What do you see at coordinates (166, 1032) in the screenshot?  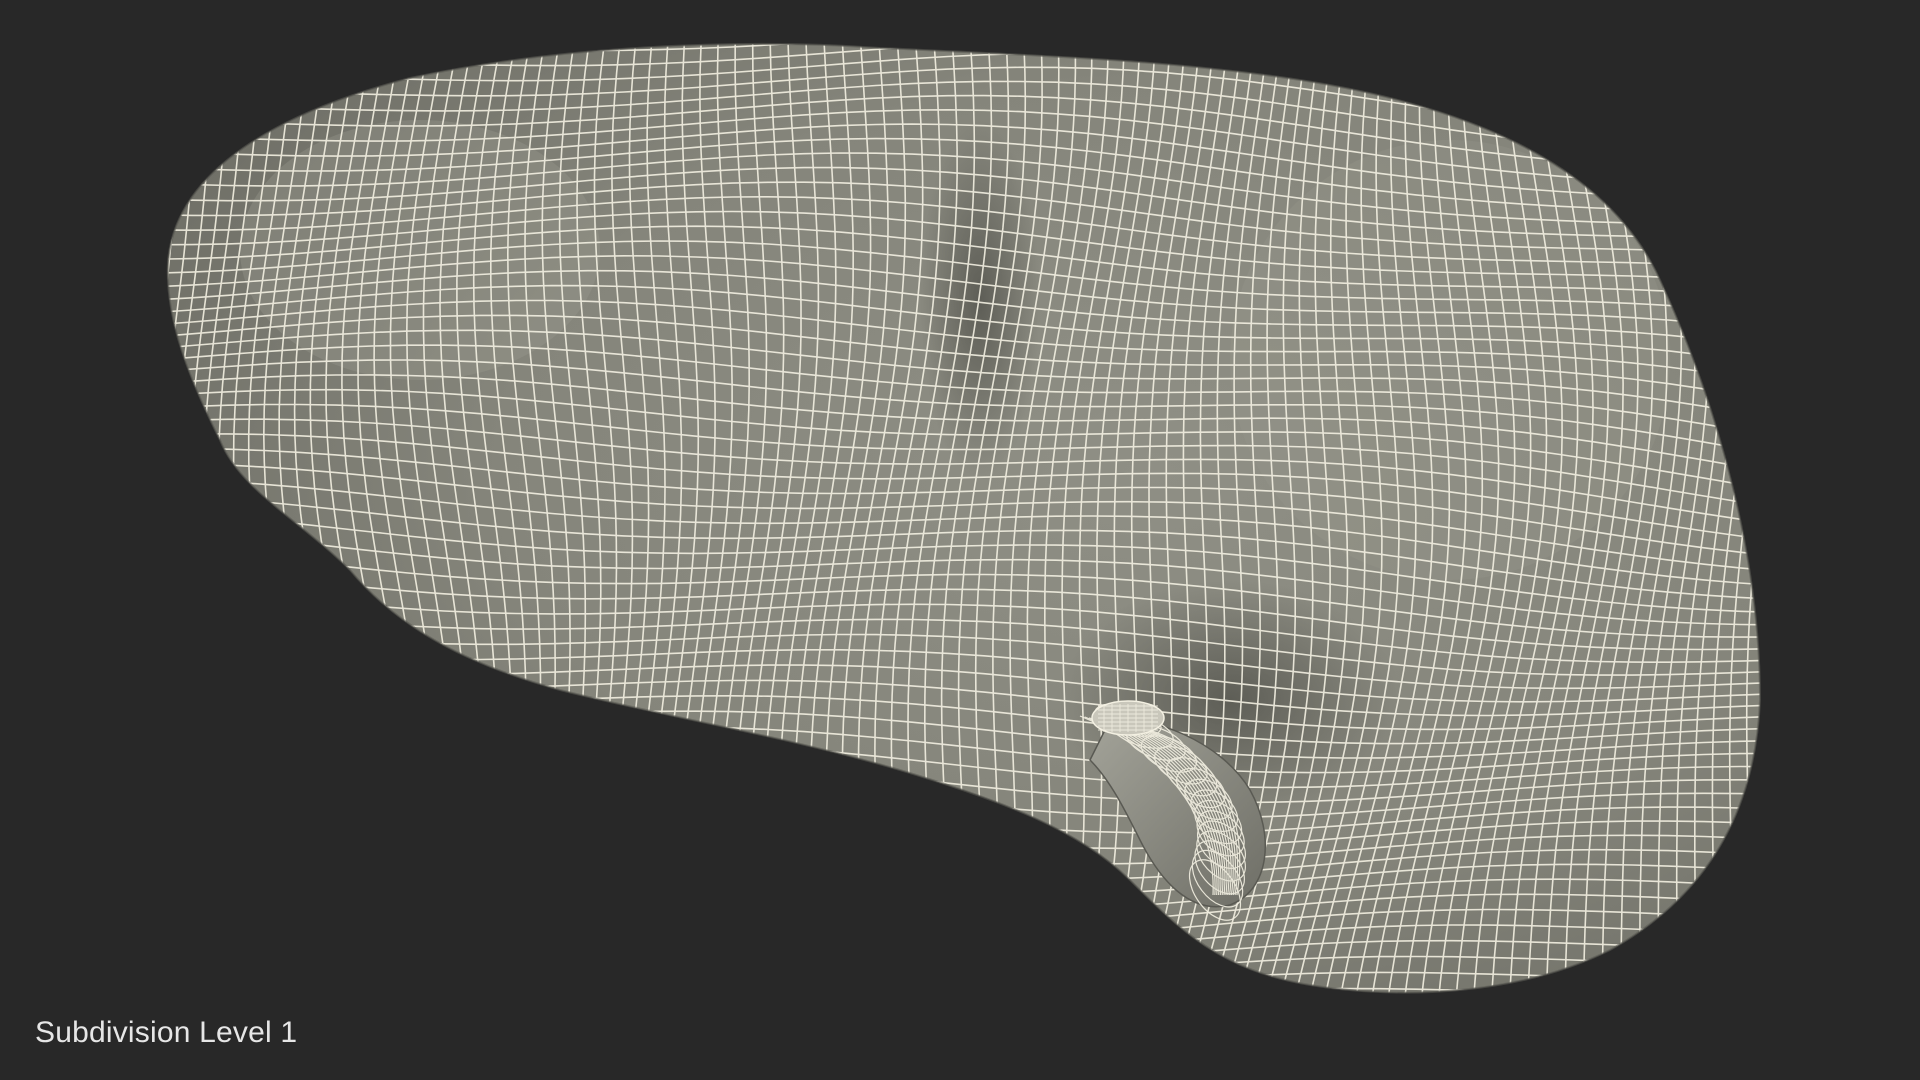 I see `subdivision-level-caption: Subdivision Level 1` at bounding box center [166, 1032].